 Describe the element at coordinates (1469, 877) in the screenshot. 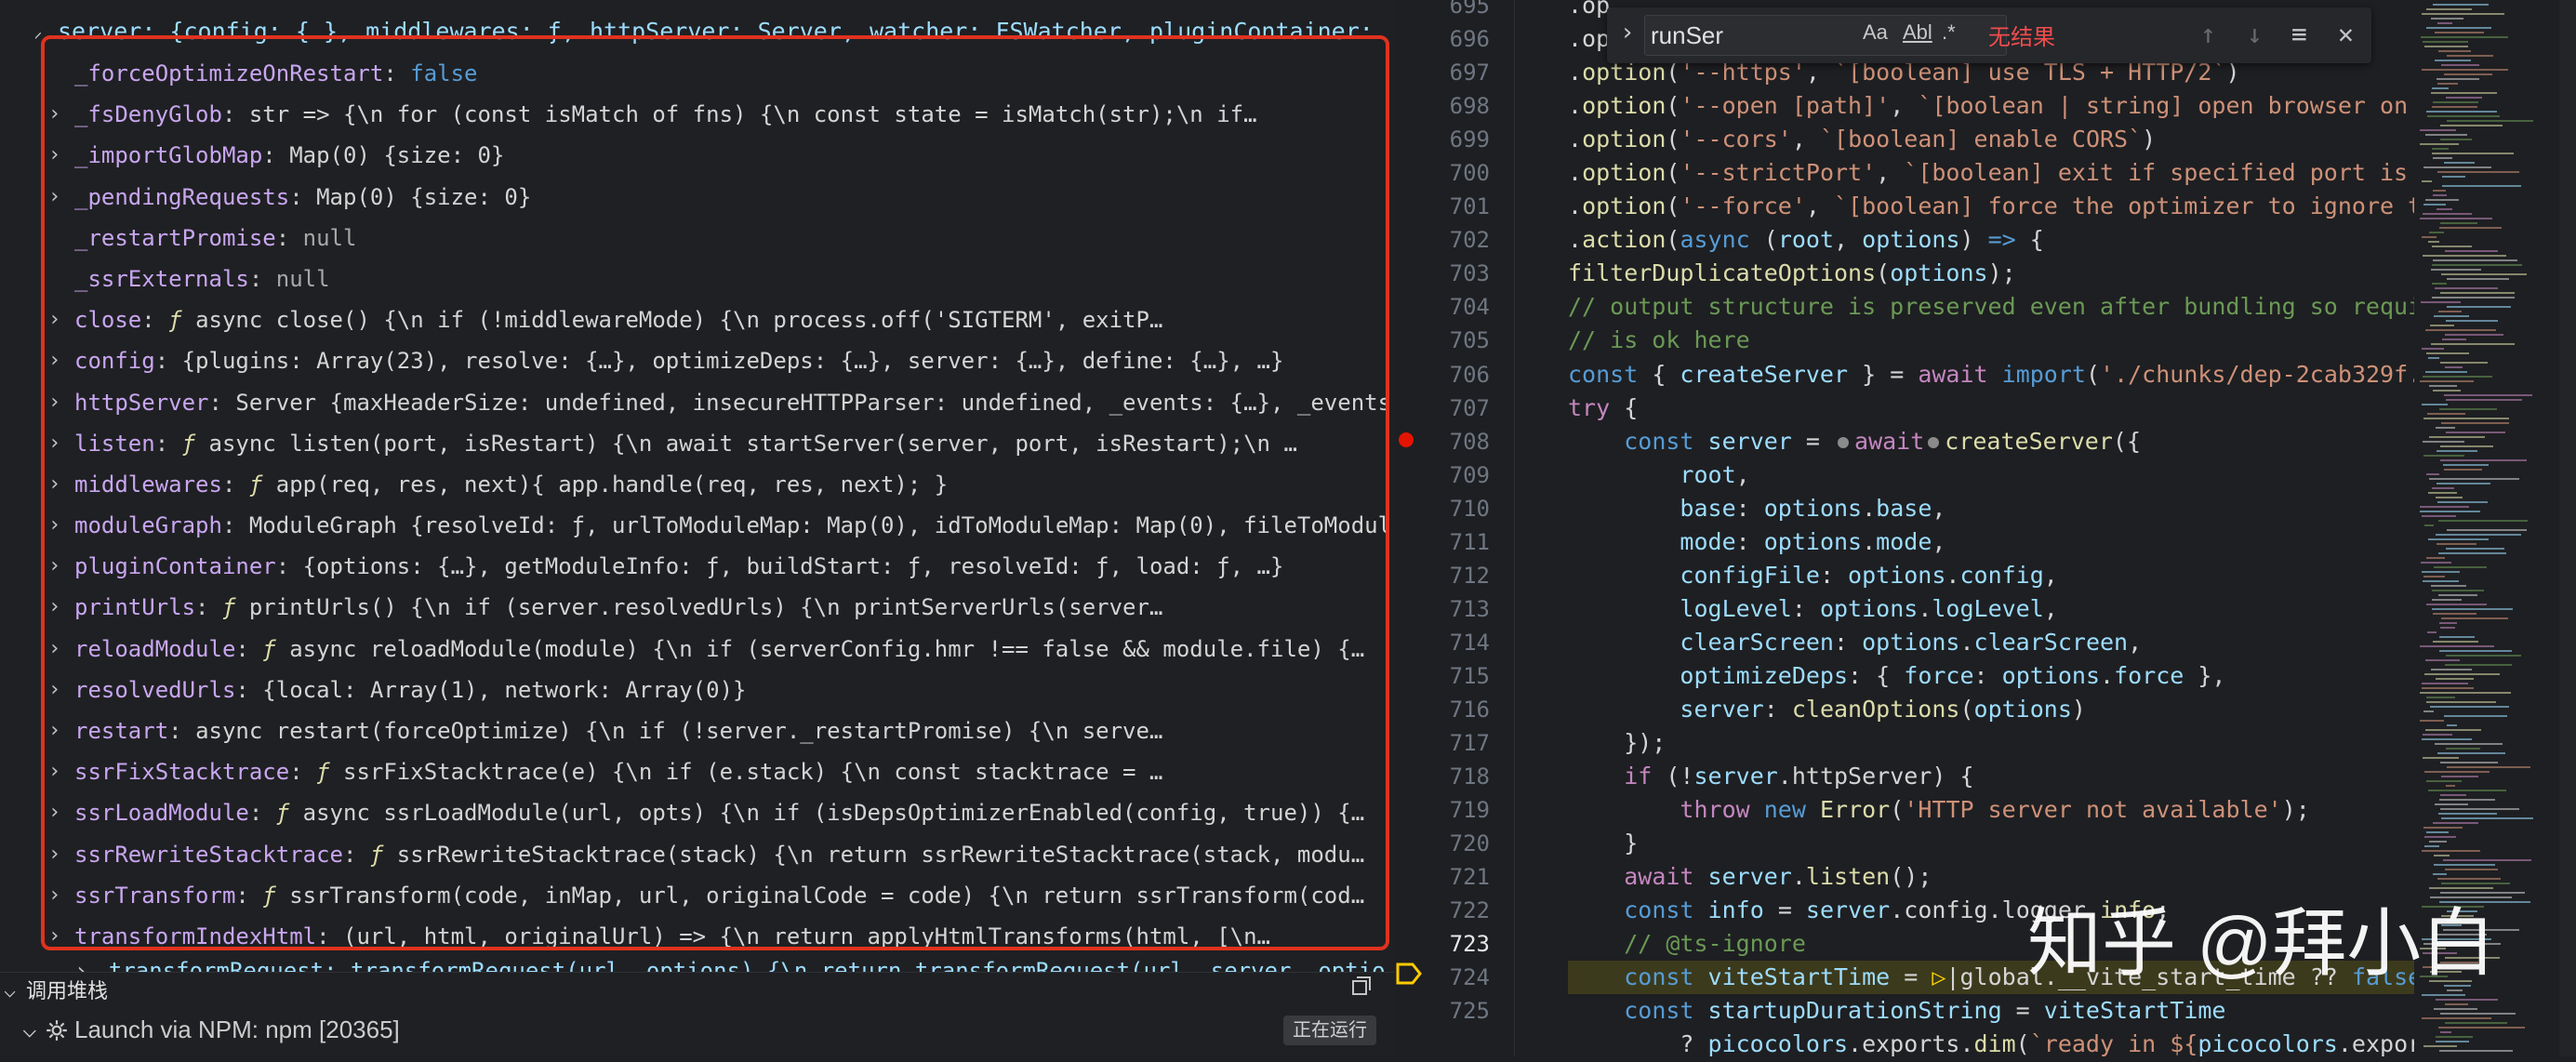

I see `line-number: 721` at that location.